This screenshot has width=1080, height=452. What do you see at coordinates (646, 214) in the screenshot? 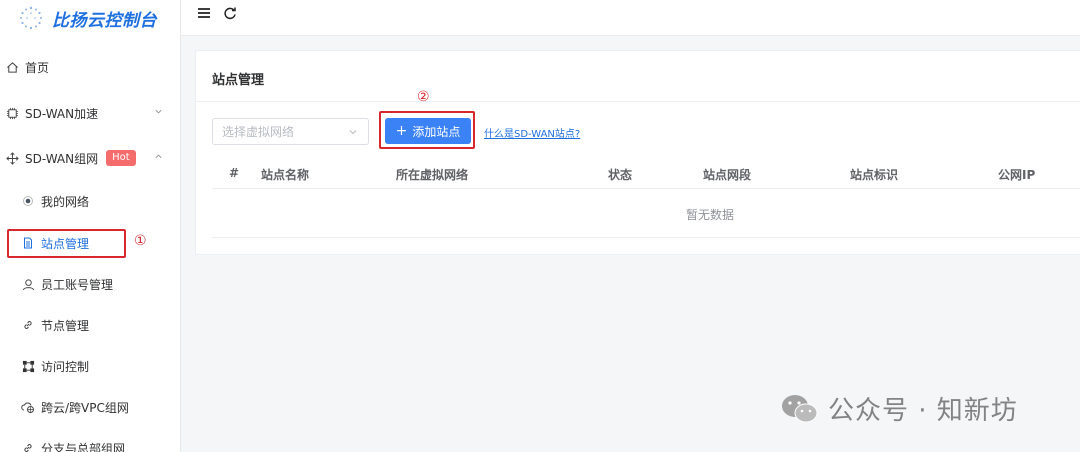
I see `empty-table-row: 暂无数据` at bounding box center [646, 214].